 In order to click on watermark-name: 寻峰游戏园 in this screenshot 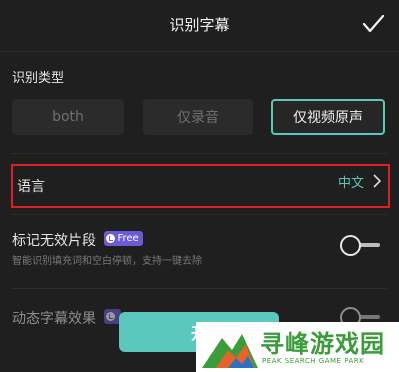, I will do `click(322, 344)`.